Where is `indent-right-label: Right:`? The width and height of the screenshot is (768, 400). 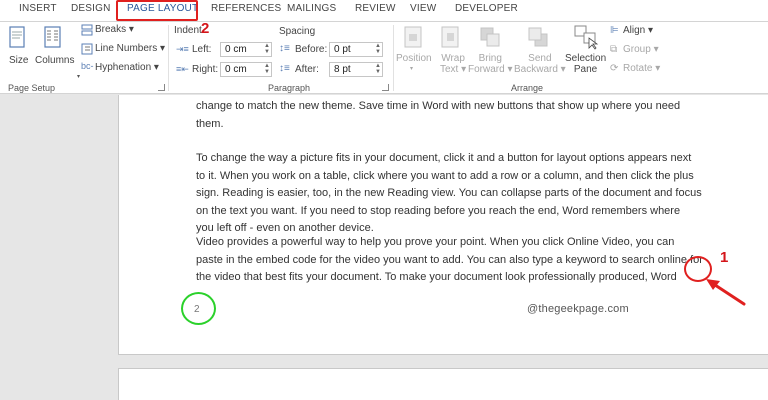
indent-right-label: Right: is located at coordinates (205, 69).